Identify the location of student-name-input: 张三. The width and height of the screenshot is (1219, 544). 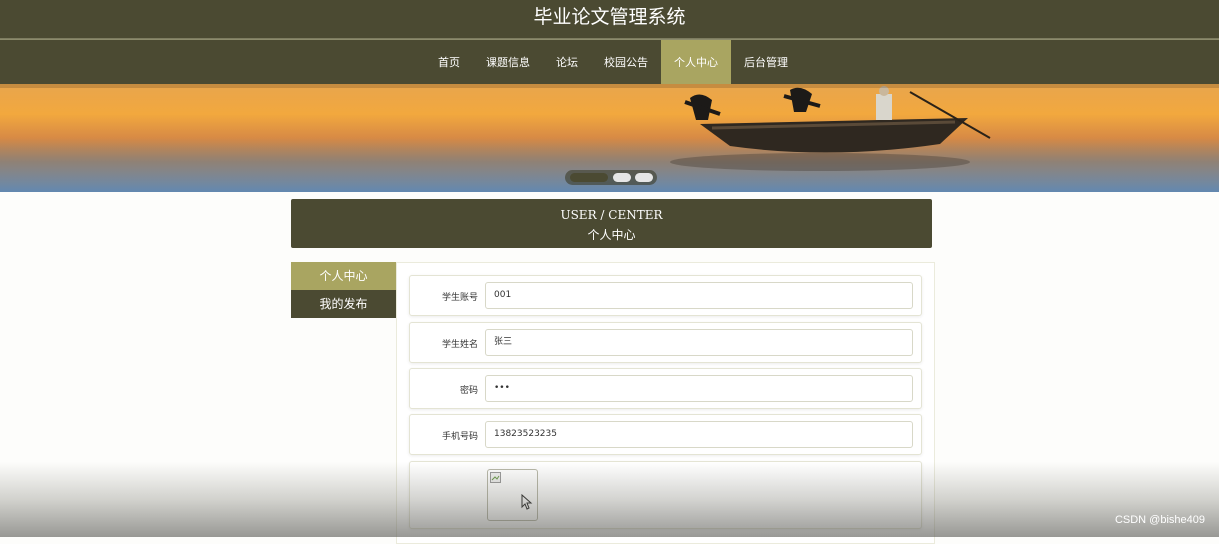
(699, 342).